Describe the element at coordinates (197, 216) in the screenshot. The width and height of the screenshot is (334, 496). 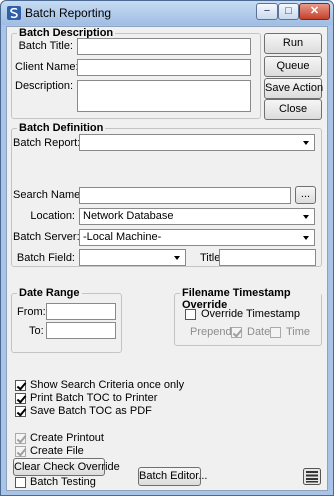
I see `location-dropdown: Network Database` at that location.